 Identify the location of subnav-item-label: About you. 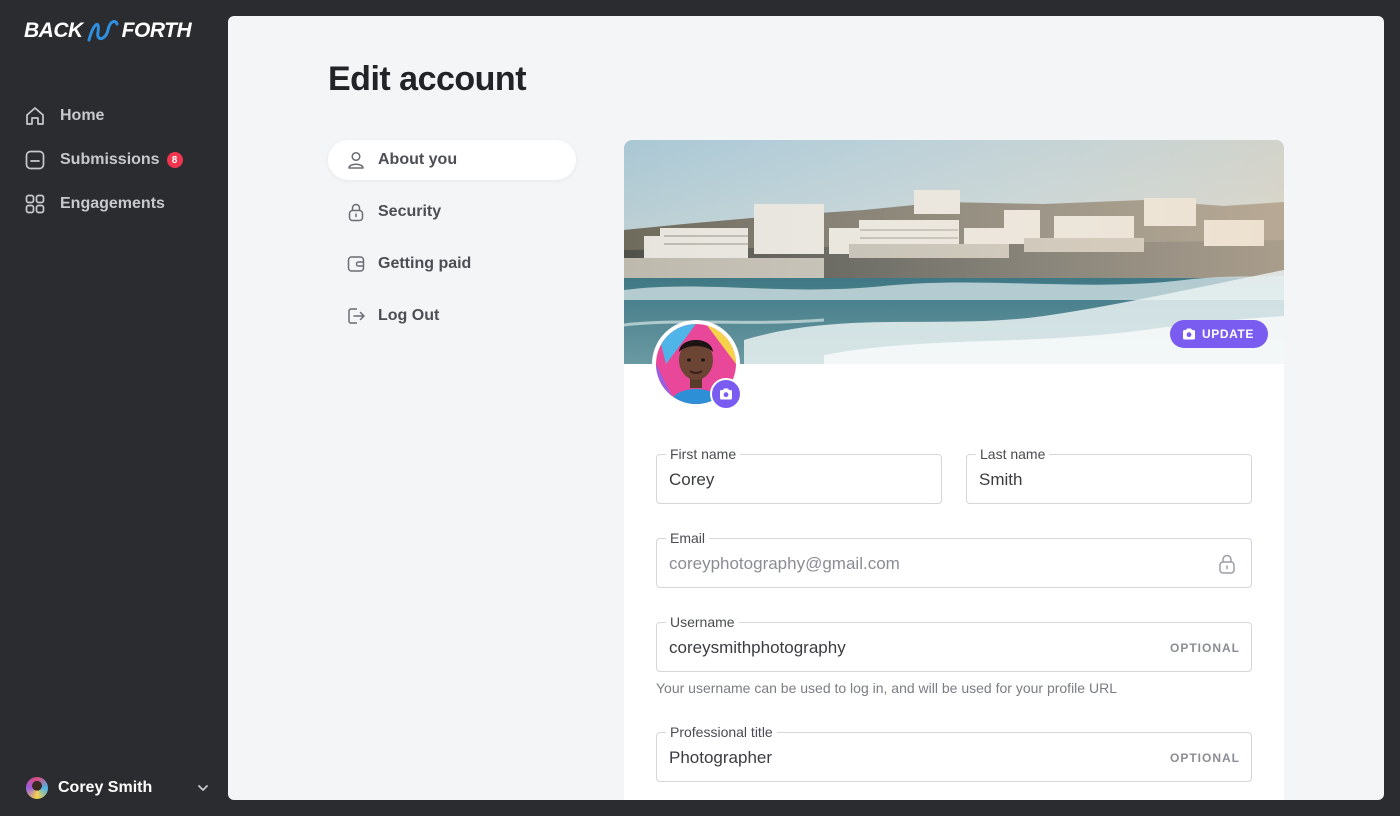
(418, 159).